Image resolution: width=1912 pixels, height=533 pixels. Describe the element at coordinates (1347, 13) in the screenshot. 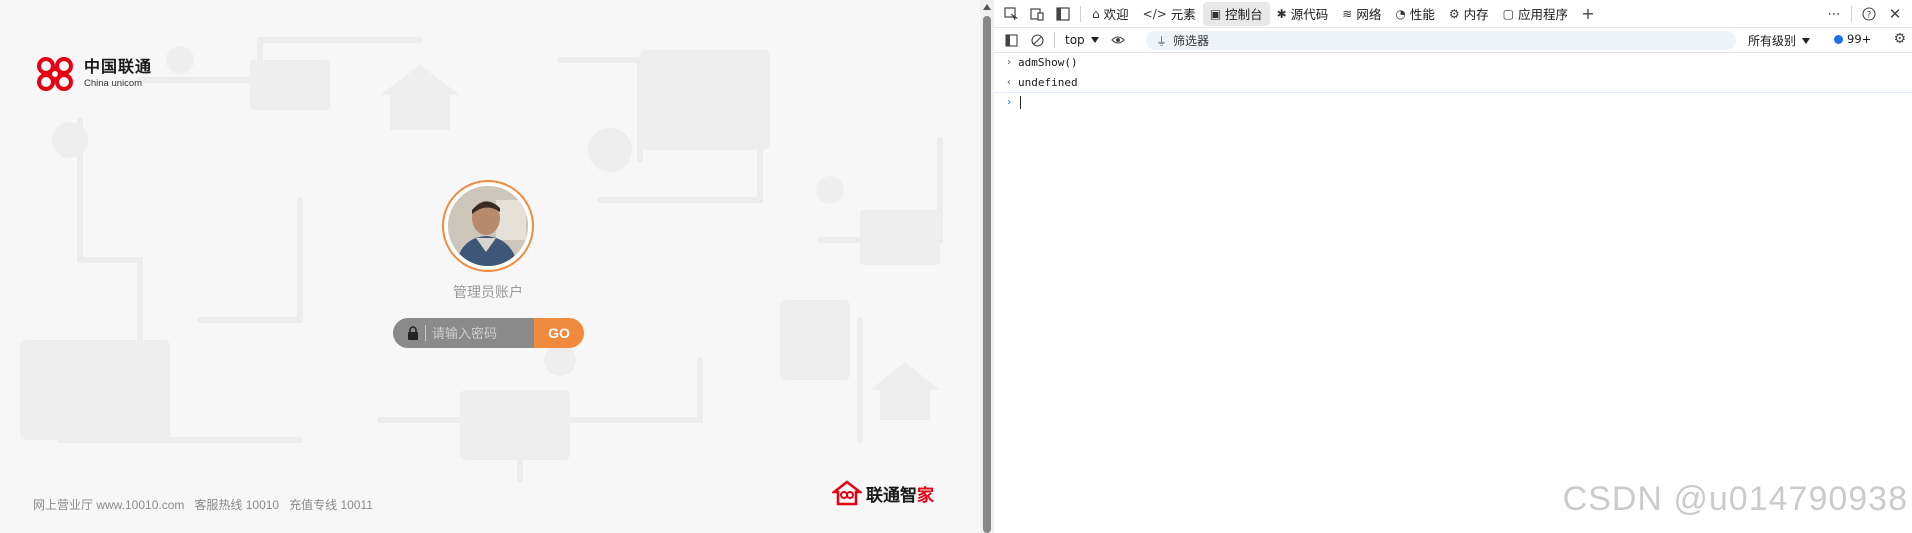

I see `network-icon: ≋` at that location.